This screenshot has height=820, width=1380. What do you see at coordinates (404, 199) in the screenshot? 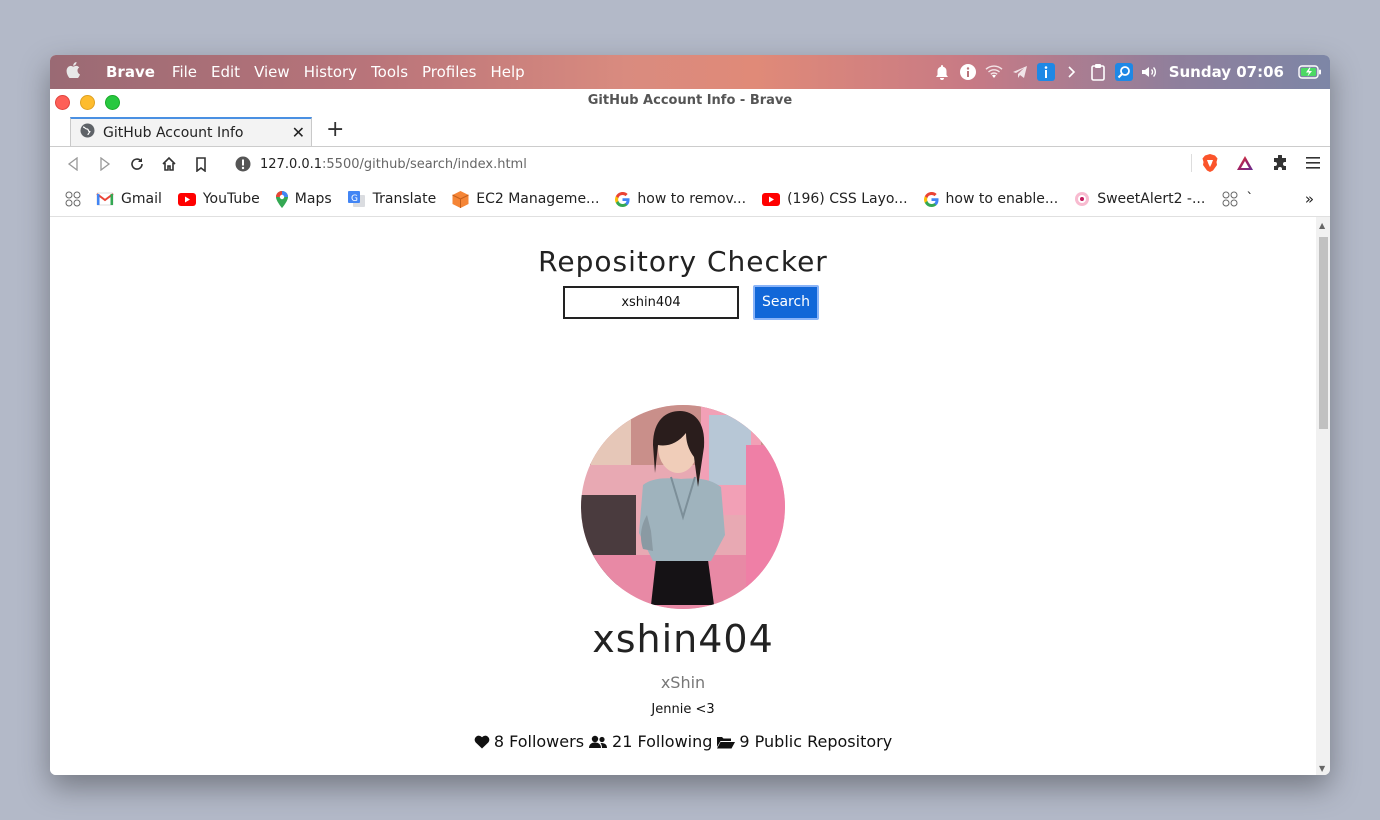
I see `bookmark-label: Translate` at bounding box center [404, 199].